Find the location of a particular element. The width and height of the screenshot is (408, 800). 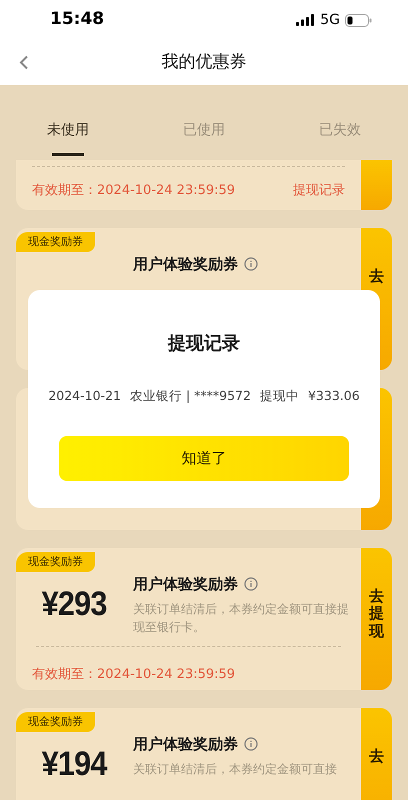

withdraw-button: 去 is located at coordinates (376, 754).